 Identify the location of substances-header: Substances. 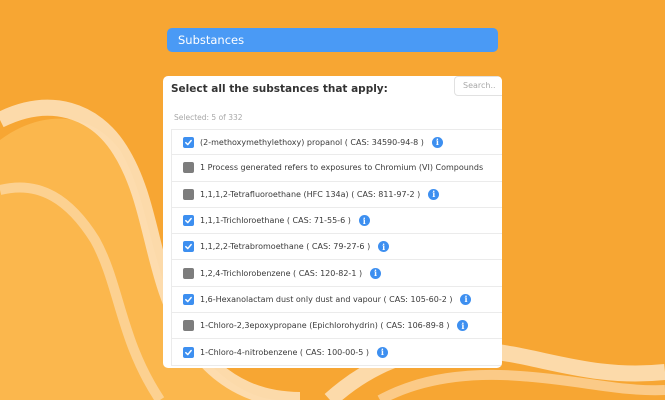
(332, 40).